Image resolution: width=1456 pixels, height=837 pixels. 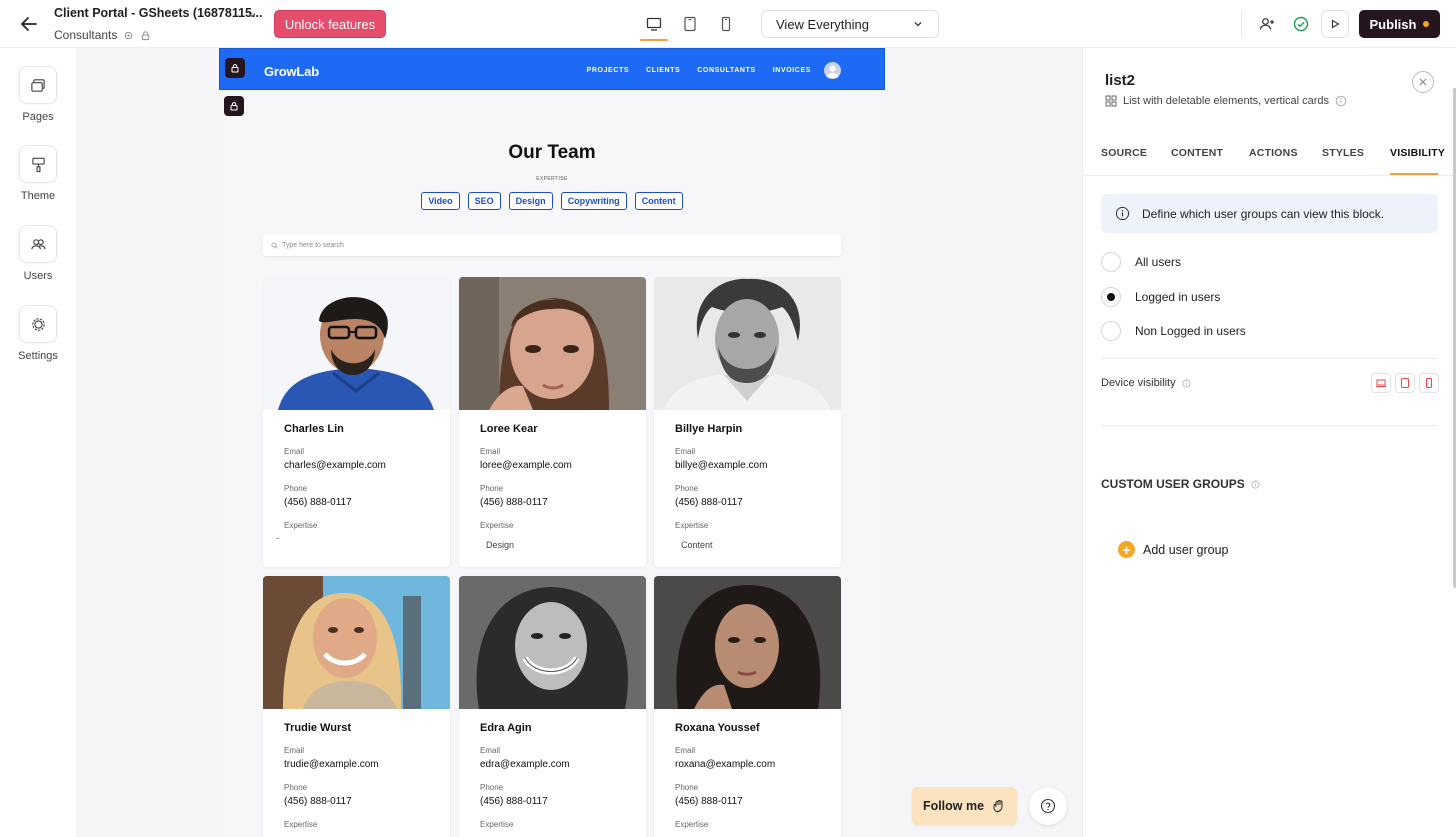 I want to click on help-button, so click(x=1048, y=806).